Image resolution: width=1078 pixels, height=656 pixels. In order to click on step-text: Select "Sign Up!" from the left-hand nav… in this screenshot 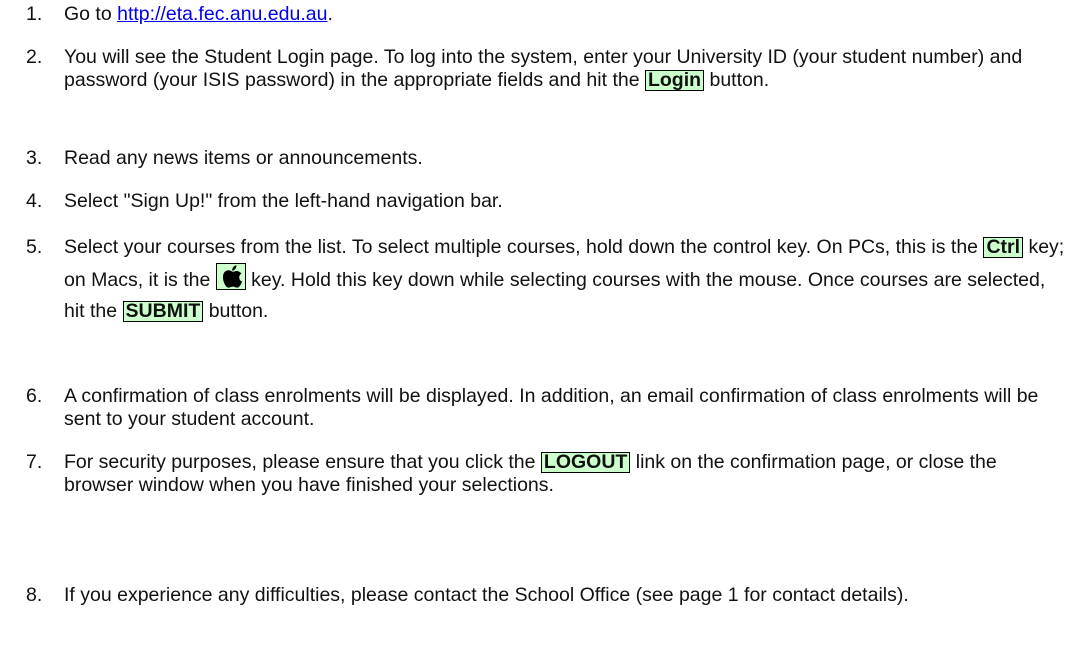, I will do `click(283, 201)`.